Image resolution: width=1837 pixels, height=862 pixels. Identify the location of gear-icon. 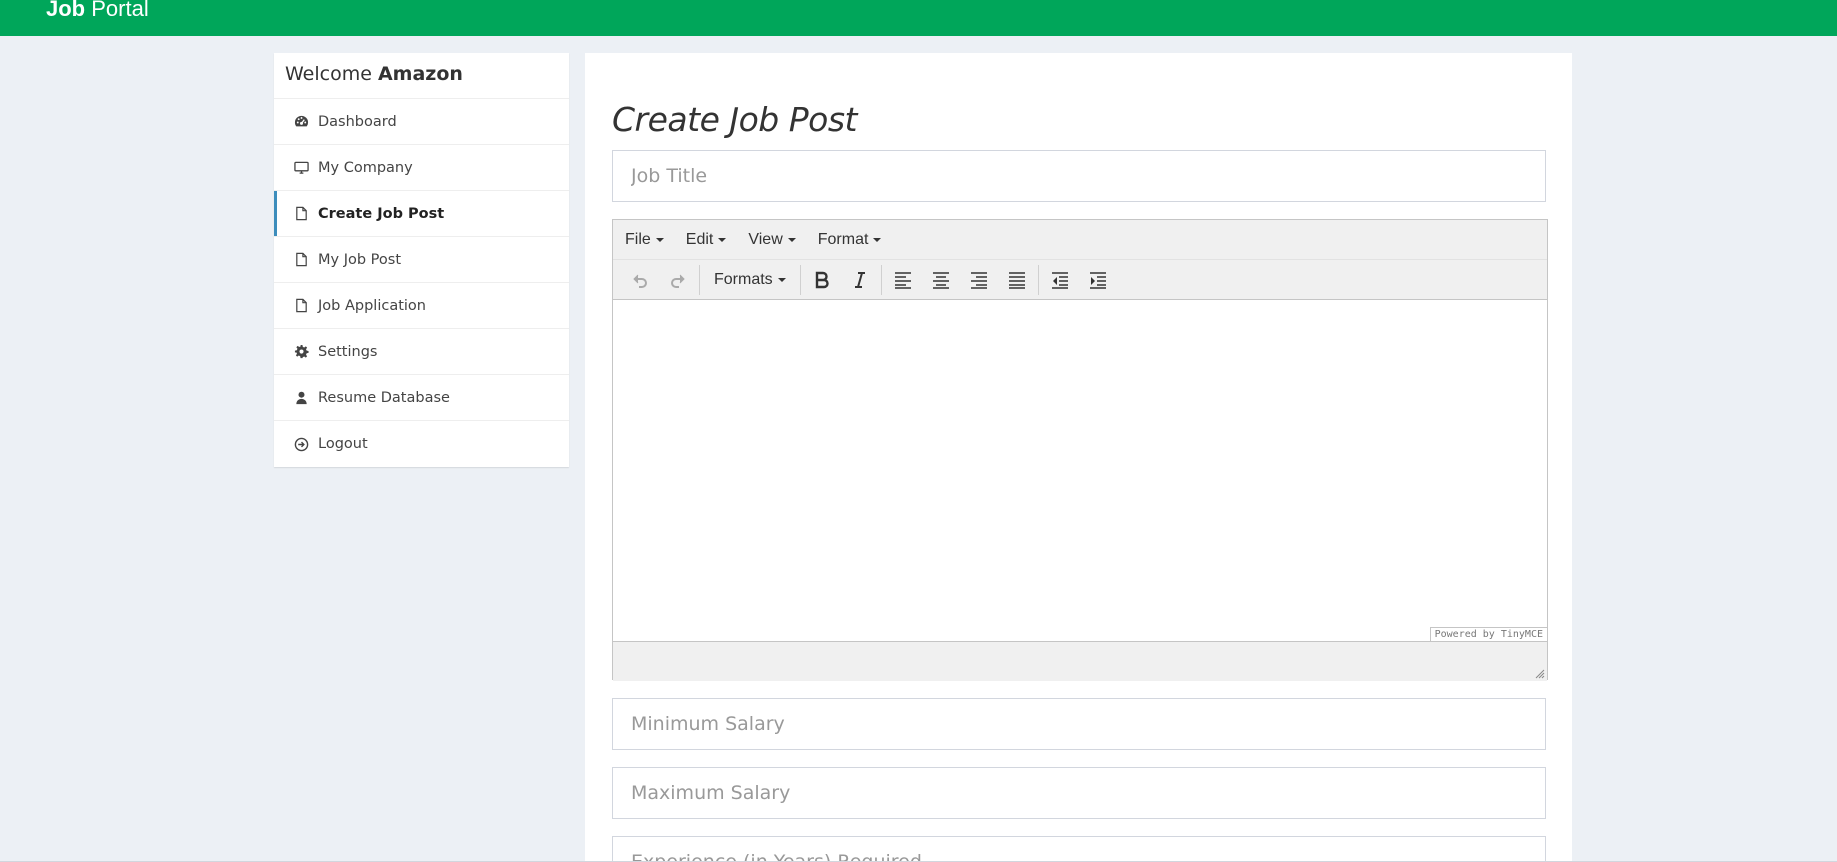
(301, 352).